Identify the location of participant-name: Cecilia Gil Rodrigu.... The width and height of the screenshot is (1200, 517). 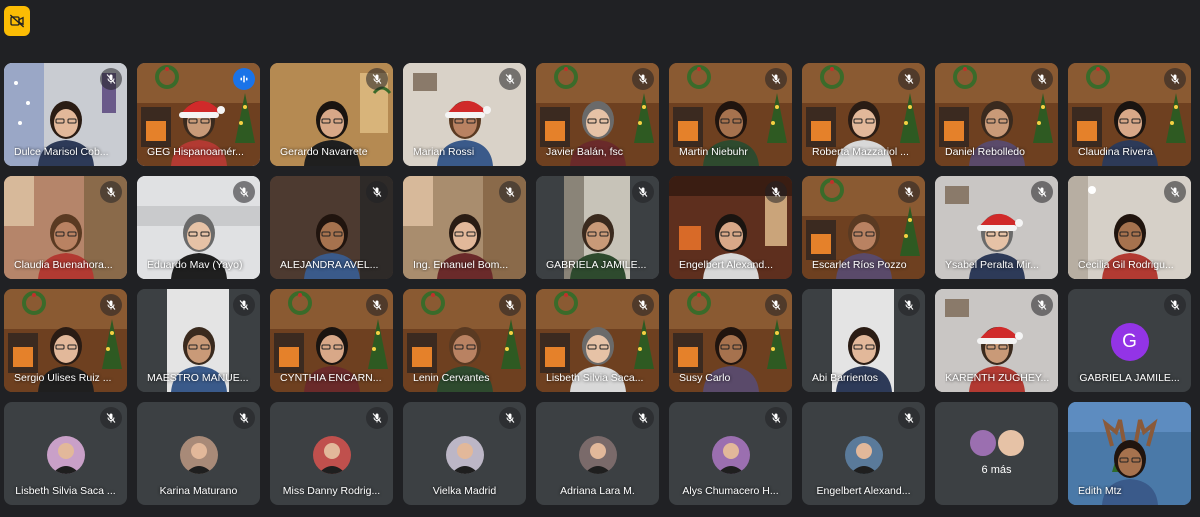
(1126, 265).